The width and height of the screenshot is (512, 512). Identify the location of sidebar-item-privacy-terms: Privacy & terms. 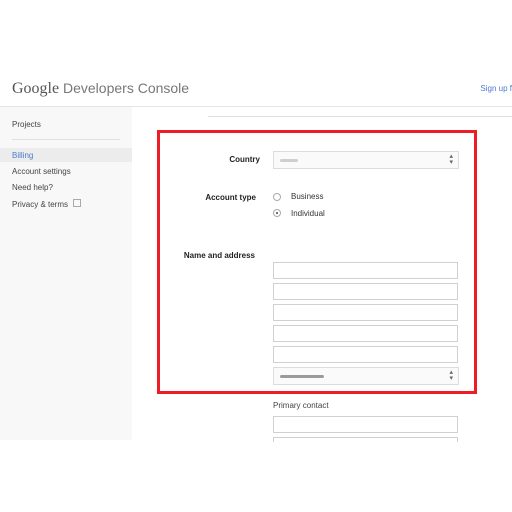
(47, 204).